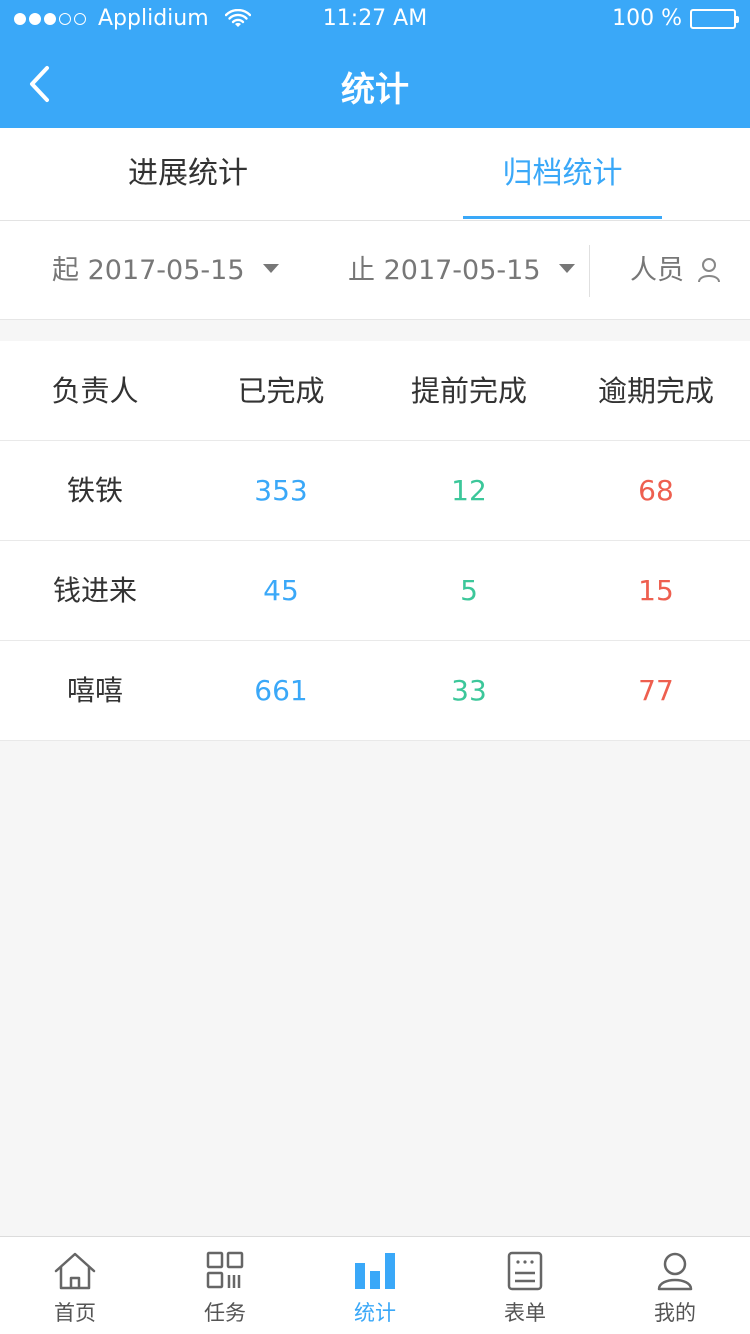 Image resolution: width=750 pixels, height=1334 pixels. I want to click on cell-late: 77, so click(656, 690).